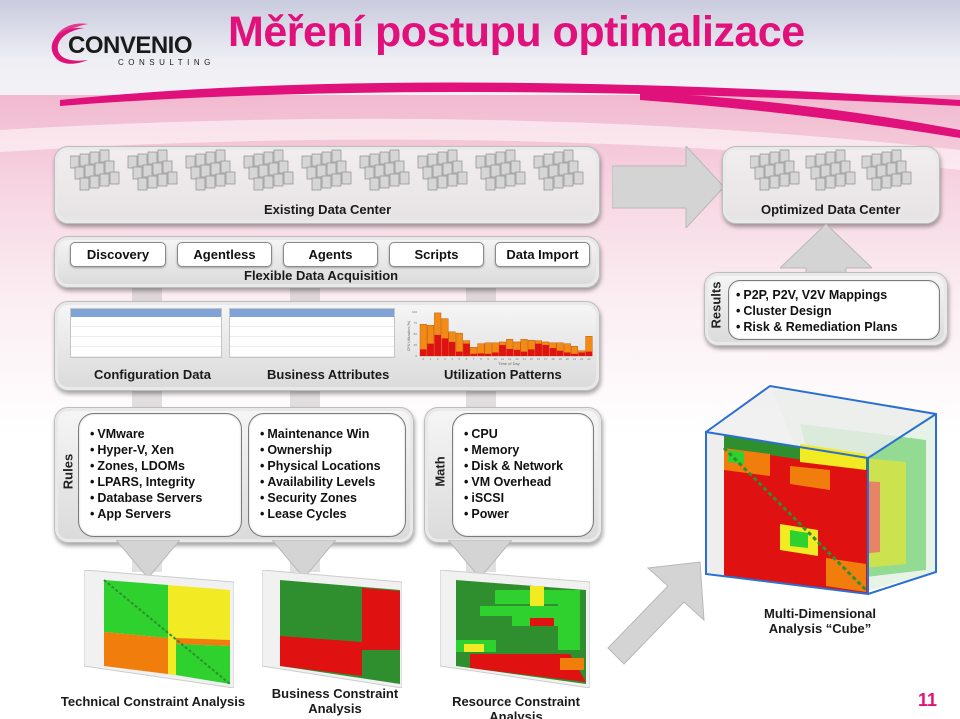 The height and width of the screenshot is (719, 960). What do you see at coordinates (546, 359) in the screenshot?
I see `x-tick-label: 17` at bounding box center [546, 359].